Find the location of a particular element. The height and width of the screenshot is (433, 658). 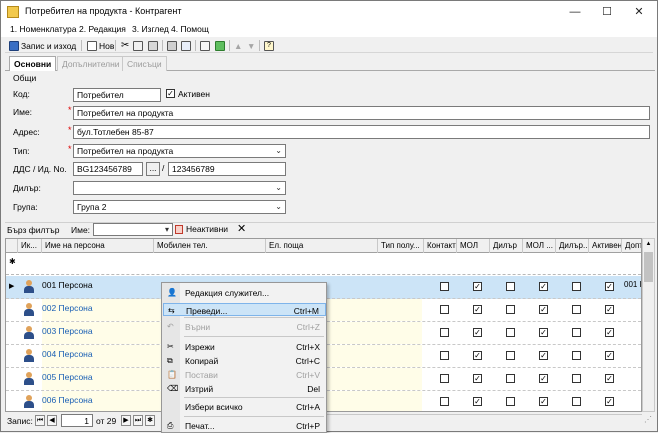

horizontal-scrollbar is located at coordinates (483, 420).